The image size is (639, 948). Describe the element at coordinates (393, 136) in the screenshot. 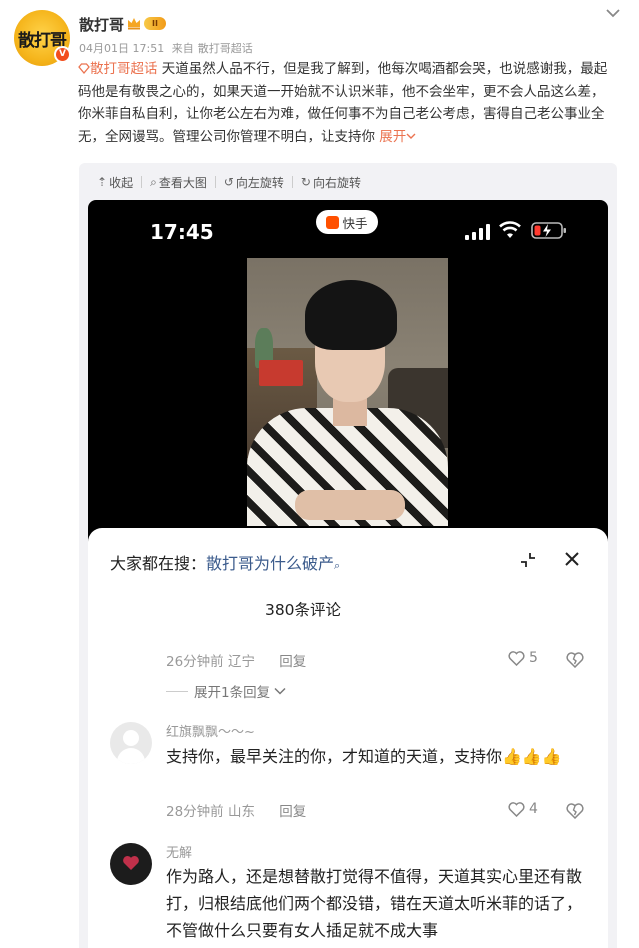

I see `expand-label: 展开` at that location.